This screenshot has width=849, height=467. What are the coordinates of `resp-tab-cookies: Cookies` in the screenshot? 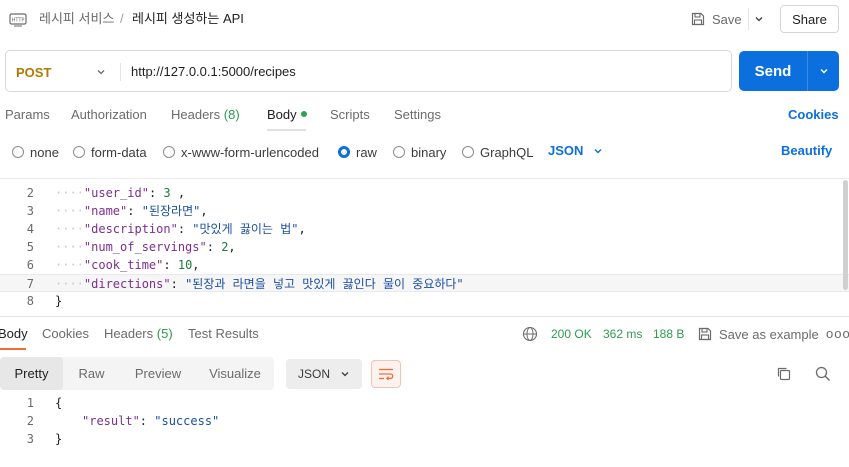 It's located at (65, 334).